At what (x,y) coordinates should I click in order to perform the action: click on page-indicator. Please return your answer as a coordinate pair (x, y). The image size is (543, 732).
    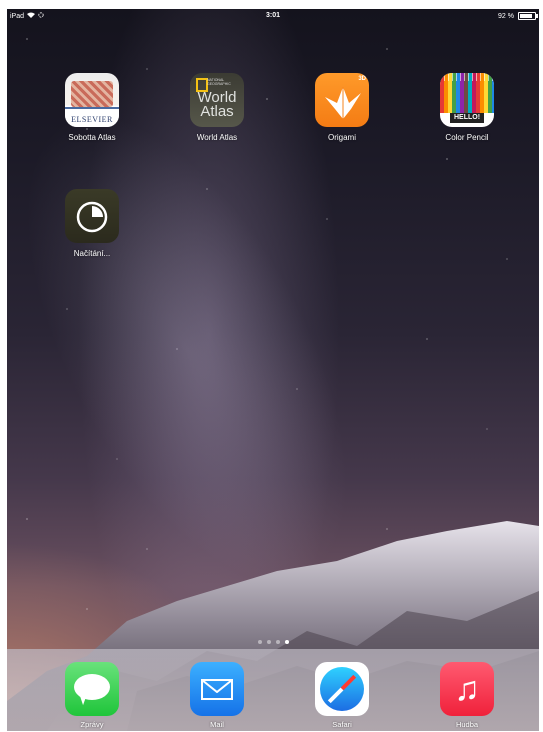
    Looking at the image, I should click on (273, 642).